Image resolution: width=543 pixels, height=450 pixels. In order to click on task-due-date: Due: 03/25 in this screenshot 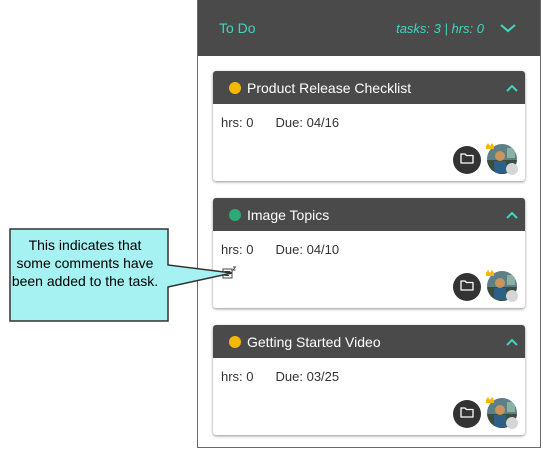, I will do `click(307, 376)`.